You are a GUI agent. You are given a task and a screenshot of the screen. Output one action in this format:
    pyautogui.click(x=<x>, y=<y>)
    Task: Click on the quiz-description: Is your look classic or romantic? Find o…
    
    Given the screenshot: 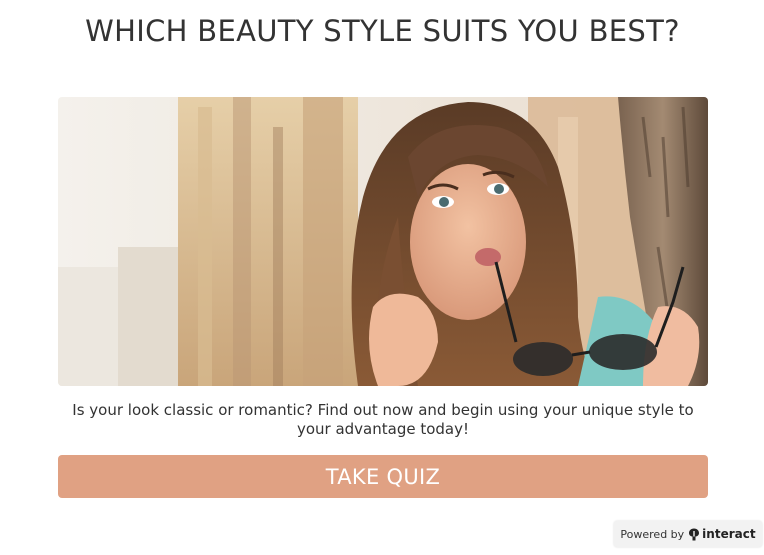 What is the action you would take?
    pyautogui.click(x=383, y=419)
    